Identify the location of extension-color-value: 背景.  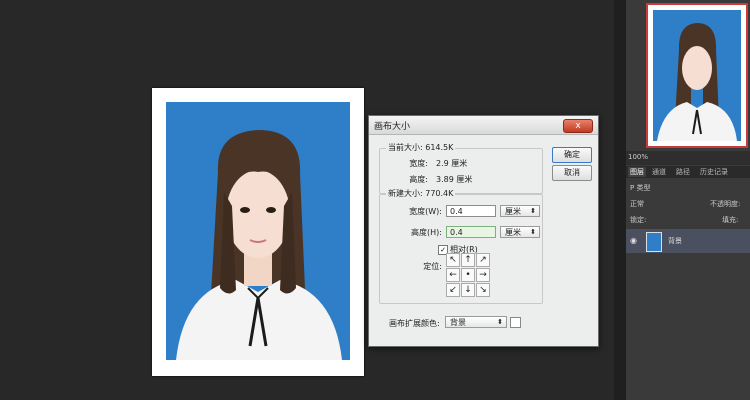
(458, 322).